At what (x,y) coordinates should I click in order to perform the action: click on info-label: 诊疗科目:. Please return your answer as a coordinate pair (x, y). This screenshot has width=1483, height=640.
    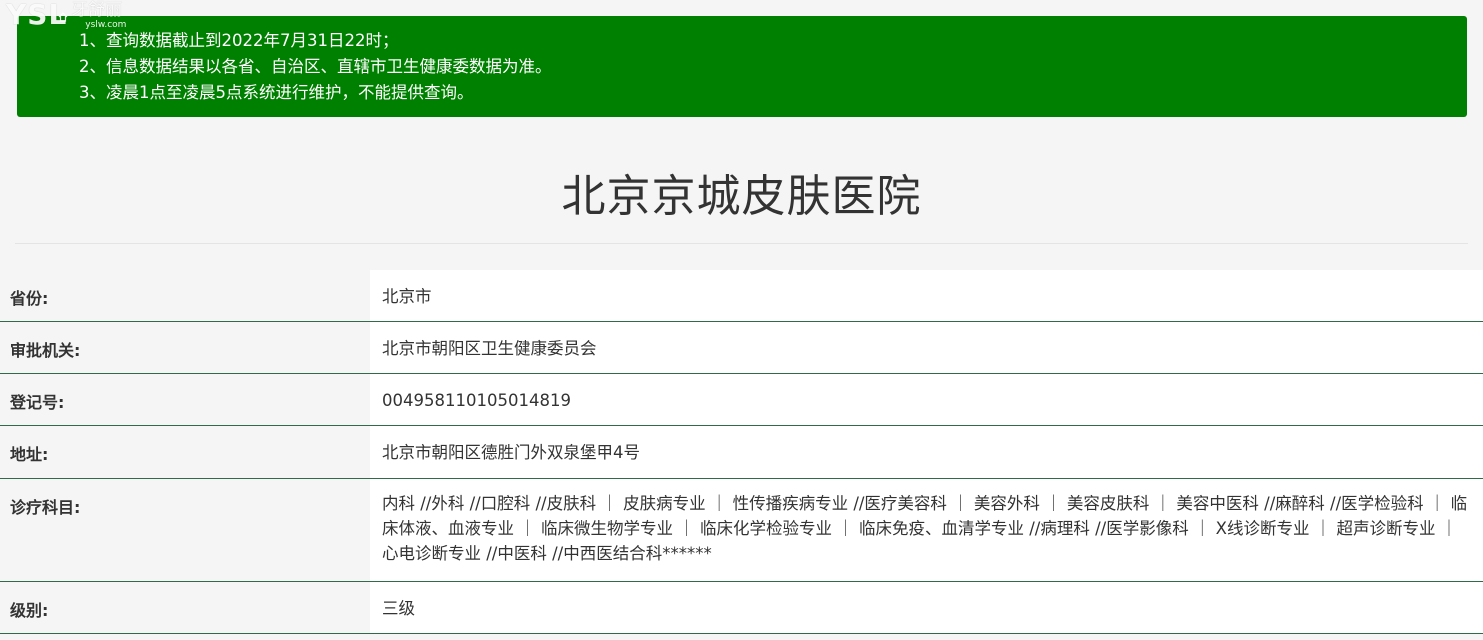
    Looking at the image, I should click on (45, 507).